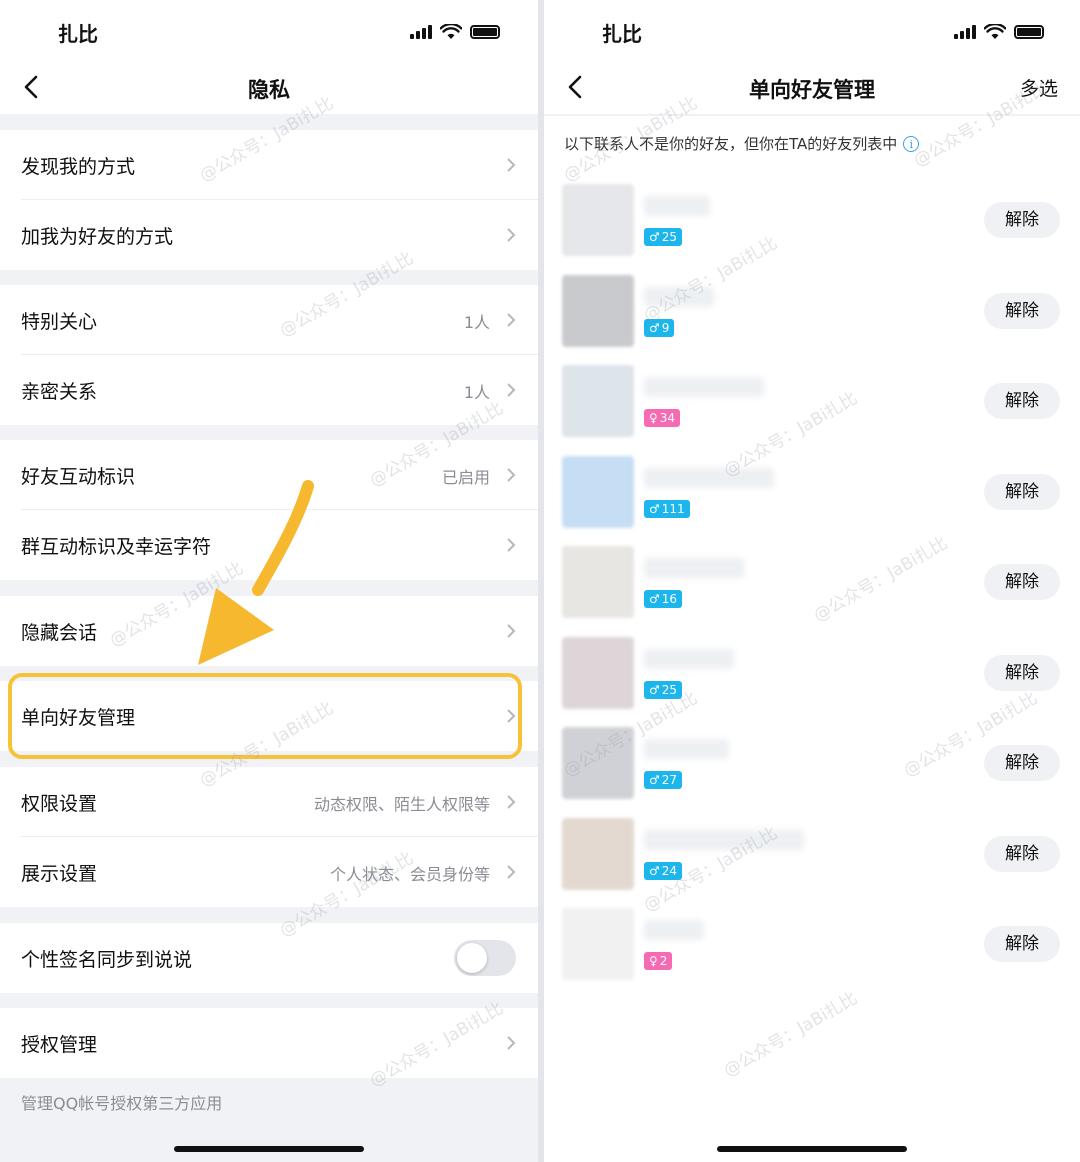 This screenshot has width=1080, height=1162. I want to click on friend-row: ♀ 2 解除, so click(812, 953).